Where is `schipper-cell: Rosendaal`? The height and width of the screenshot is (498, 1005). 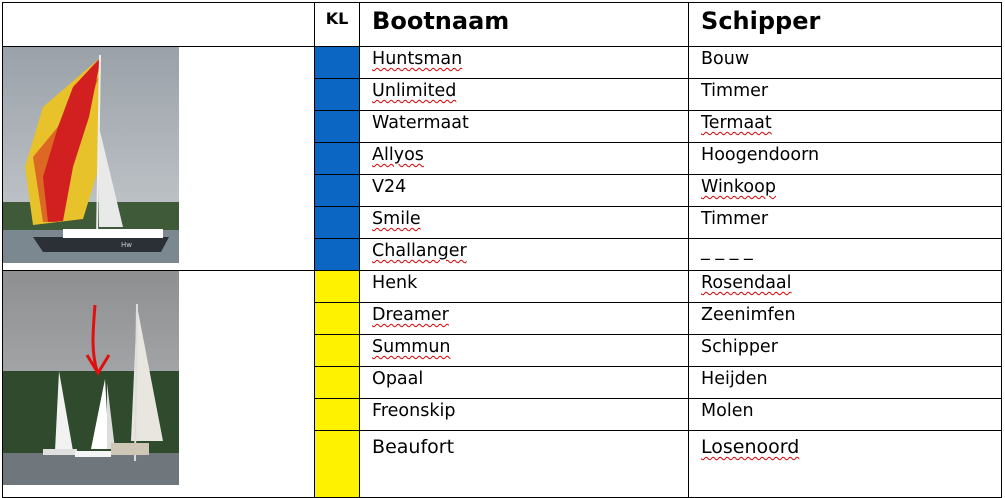
schipper-cell: Rosendaal is located at coordinates (845, 286).